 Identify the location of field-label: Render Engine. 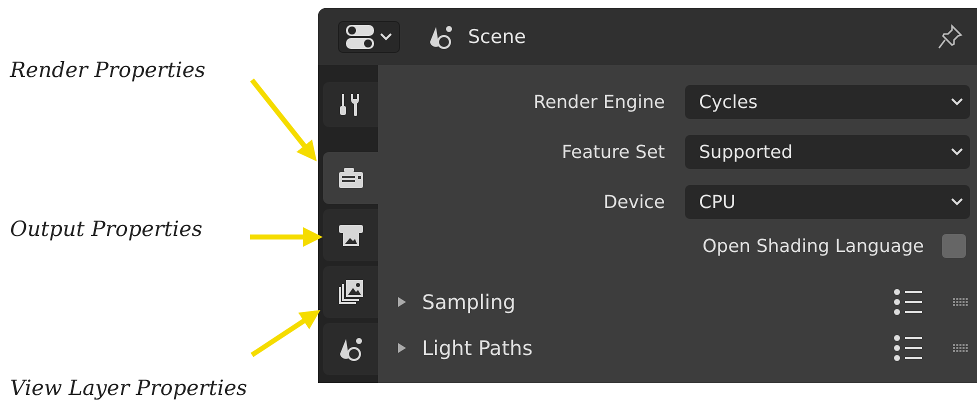
(599, 102).